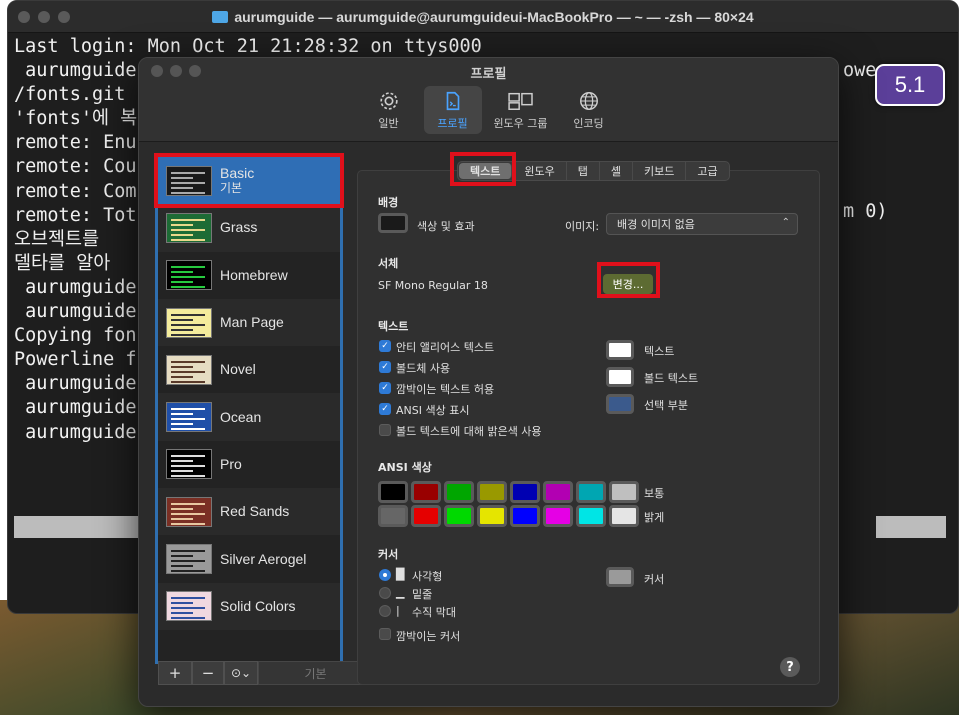  I want to click on profile-name: Grass, so click(239, 227).